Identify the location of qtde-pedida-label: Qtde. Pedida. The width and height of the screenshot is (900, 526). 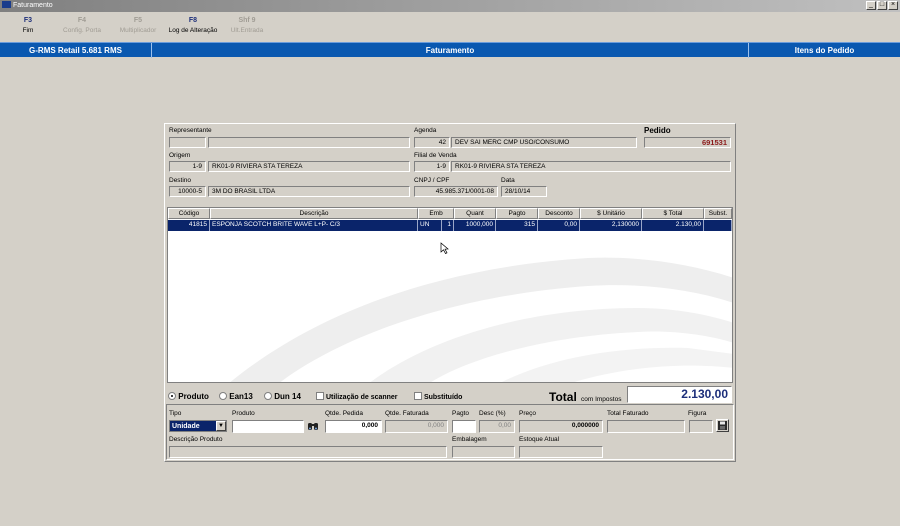
(344, 413).